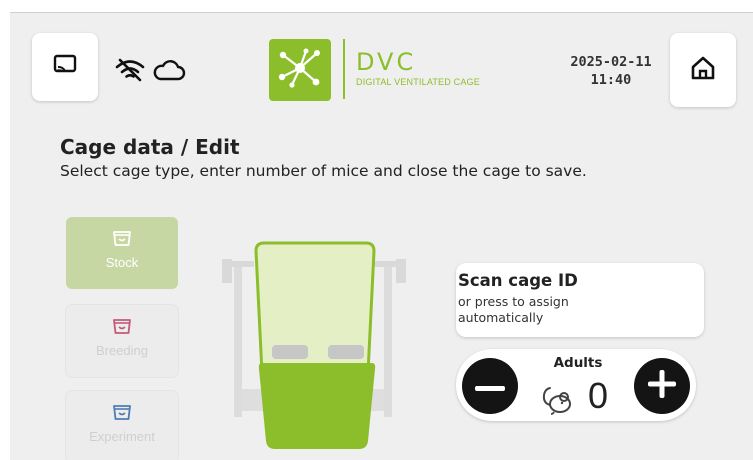  I want to click on cage-type-label: Experiment, so click(122, 436).